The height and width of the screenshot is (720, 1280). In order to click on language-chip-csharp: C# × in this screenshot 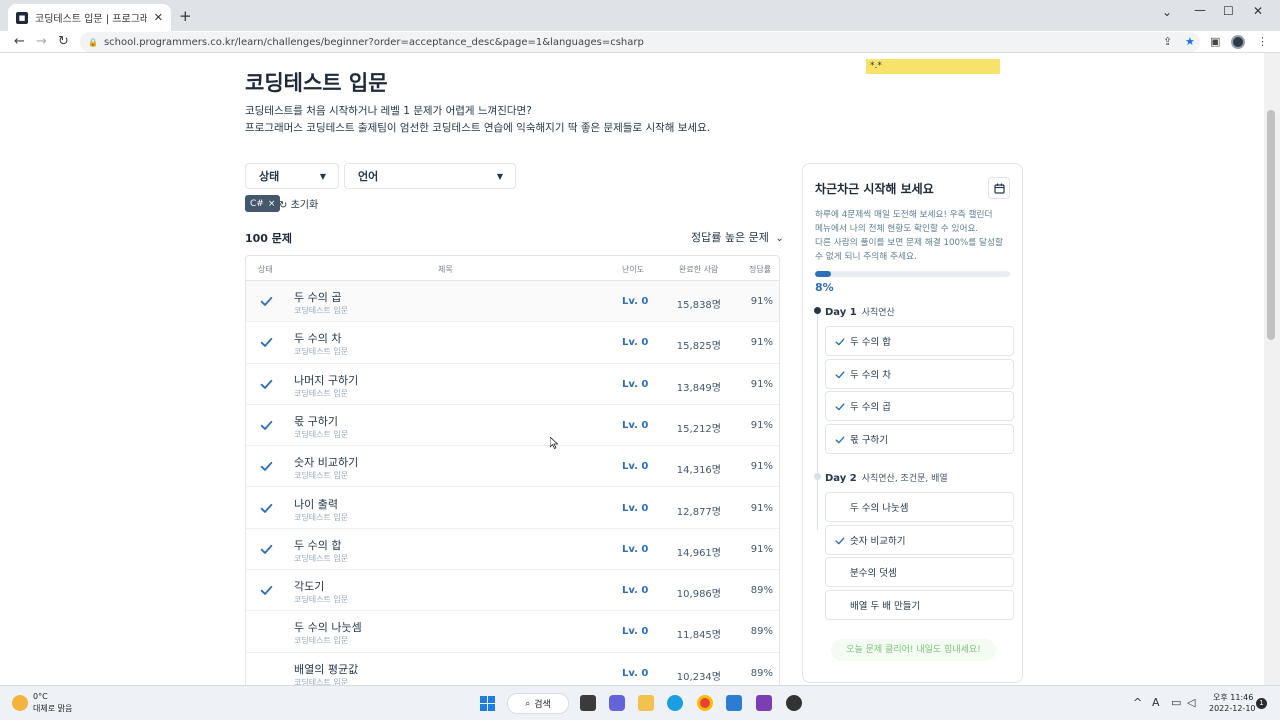, I will do `click(263, 203)`.